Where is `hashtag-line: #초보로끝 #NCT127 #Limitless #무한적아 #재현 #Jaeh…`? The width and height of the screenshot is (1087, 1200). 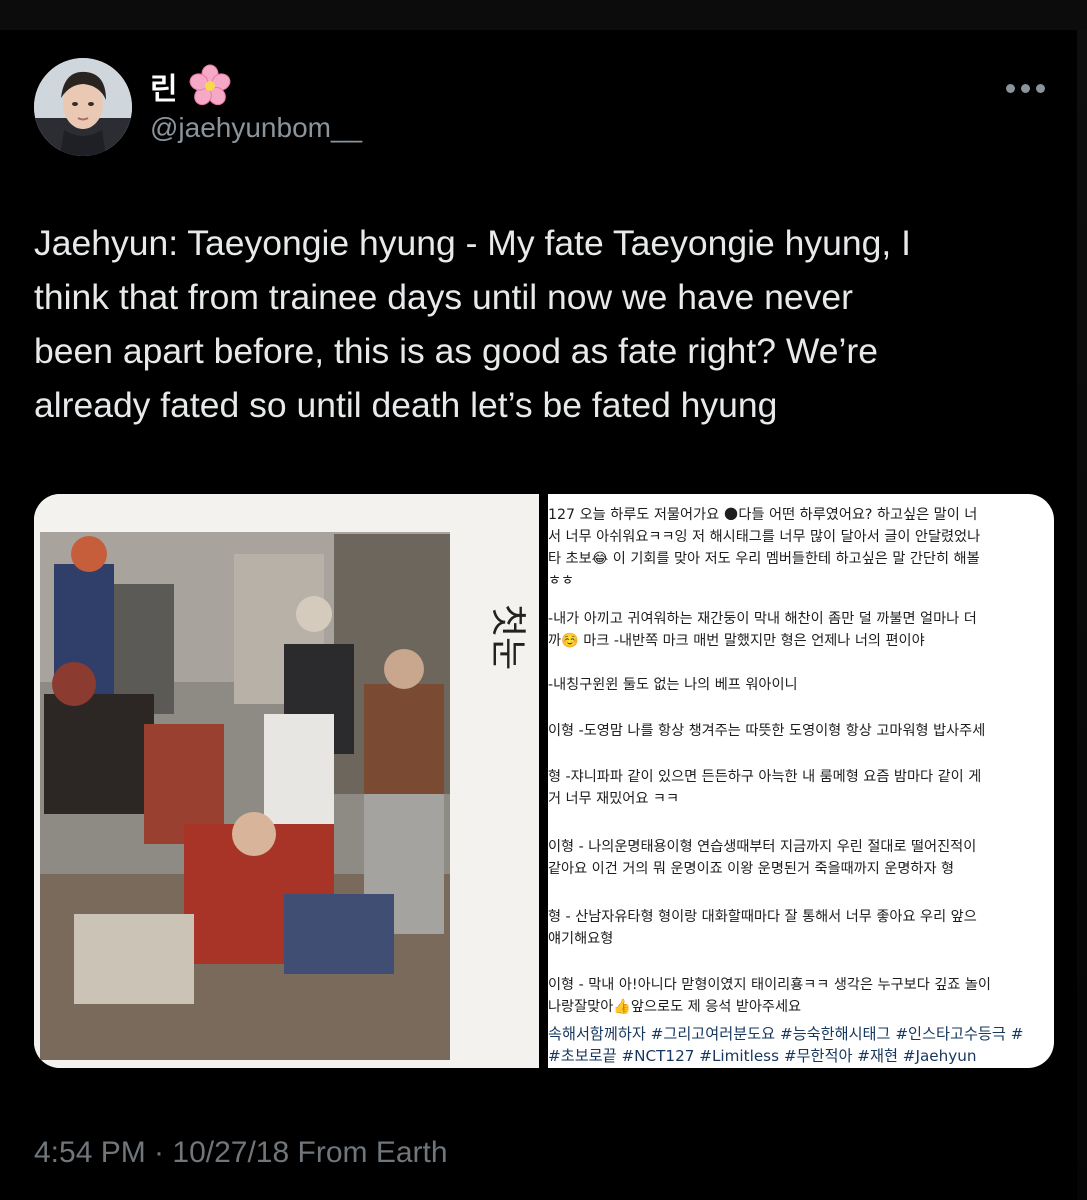 hashtag-line: #초보로끝 #NCT127 #Limitless #무한적아 #재현 #Jaeh… is located at coordinates (762, 1056).